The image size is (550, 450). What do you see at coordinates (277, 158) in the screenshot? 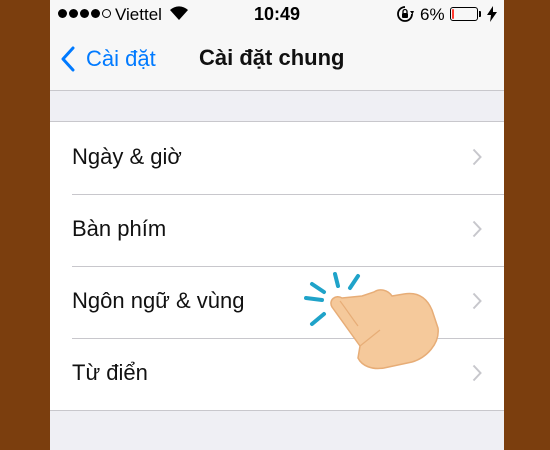
I see `list-item-date-time: Ngày & giờ` at bounding box center [277, 158].